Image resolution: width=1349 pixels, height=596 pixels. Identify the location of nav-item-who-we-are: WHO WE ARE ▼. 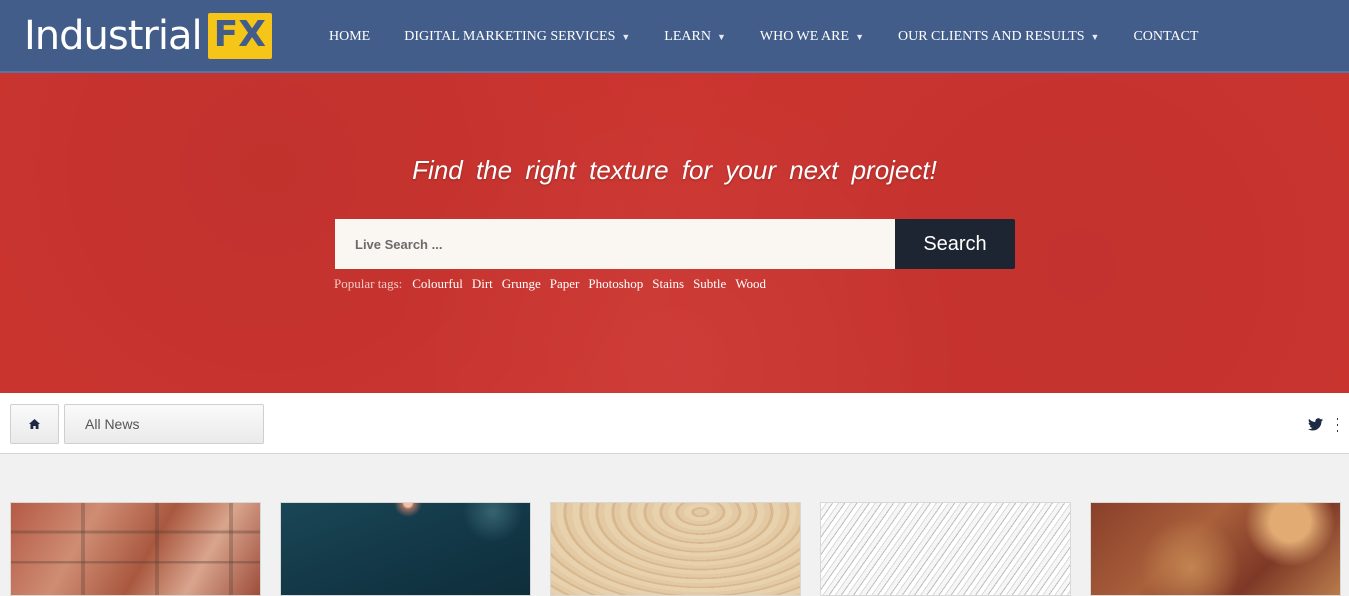
(812, 37).